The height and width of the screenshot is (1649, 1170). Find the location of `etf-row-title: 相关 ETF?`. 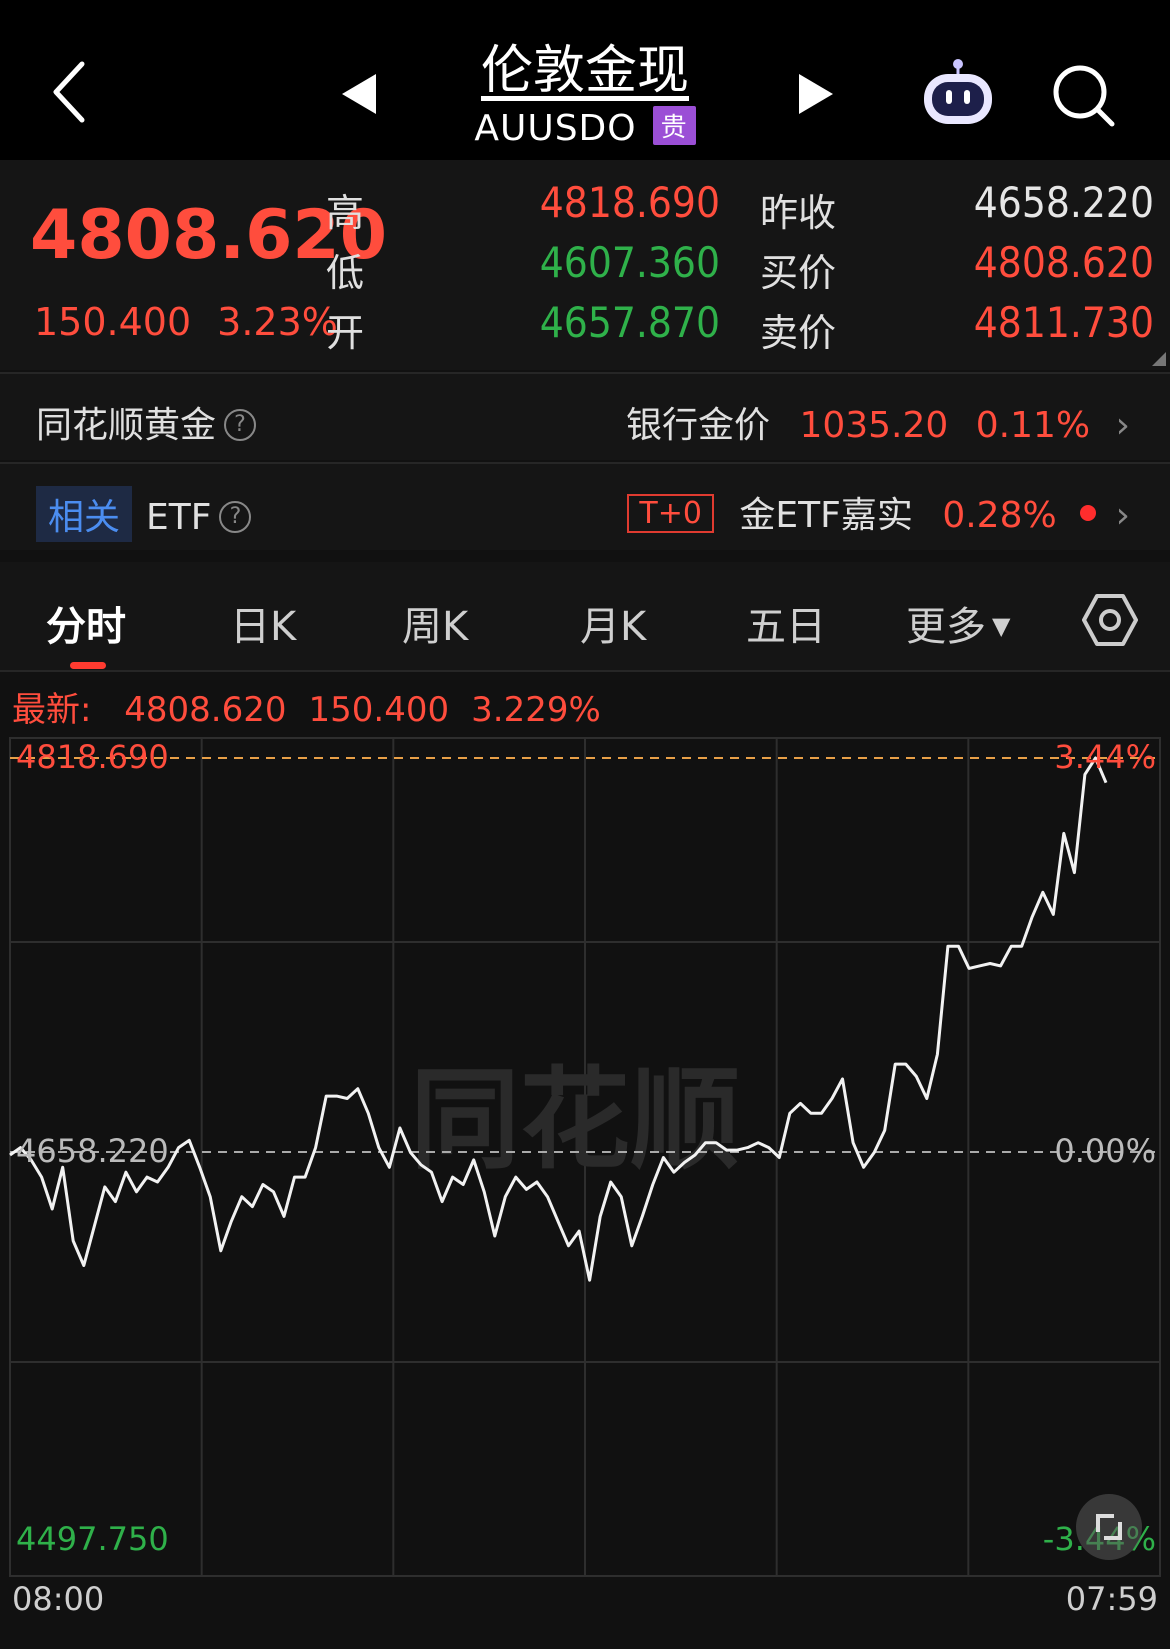

etf-row-title: 相关 ETF? is located at coordinates (144, 514).